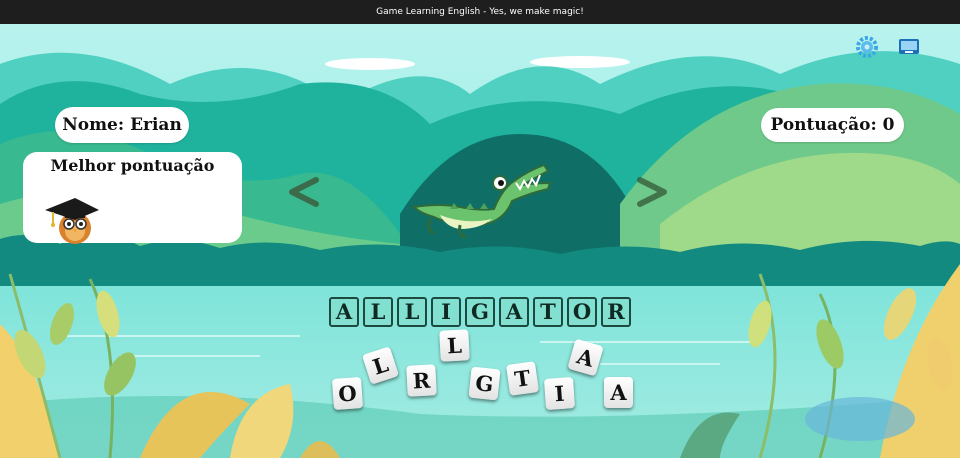 This screenshot has height=458, width=960. What do you see at coordinates (304, 192) in the screenshot?
I see `chevron-left-icon` at bounding box center [304, 192].